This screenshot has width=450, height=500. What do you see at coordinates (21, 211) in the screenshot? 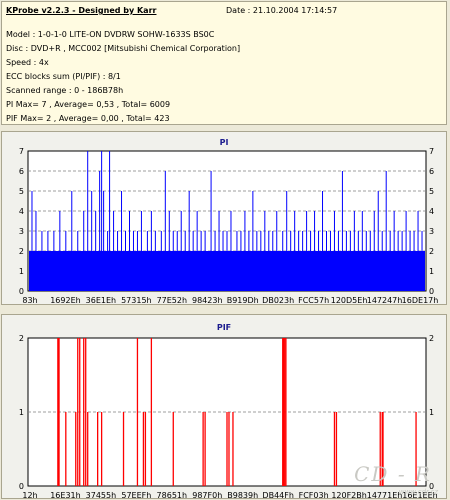
I see `pi-ytick-left: 4` at bounding box center [21, 211].